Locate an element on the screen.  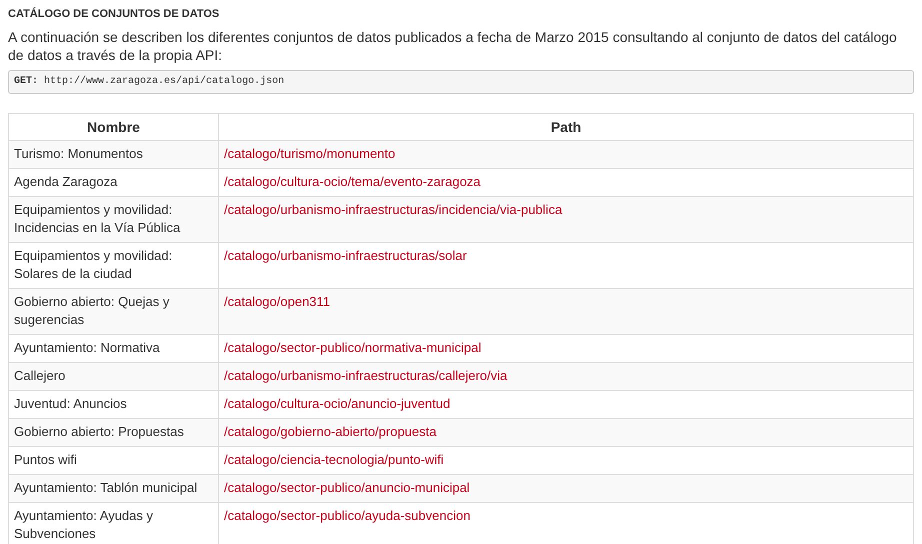
intro-paragraph: A continuación se describen los diferentes conjuntos de datos publicados a fecha de Marzo 2015 consultando al conjunto de datos del catálogo de datos a través de la propia API: is located at coordinates (453, 46).